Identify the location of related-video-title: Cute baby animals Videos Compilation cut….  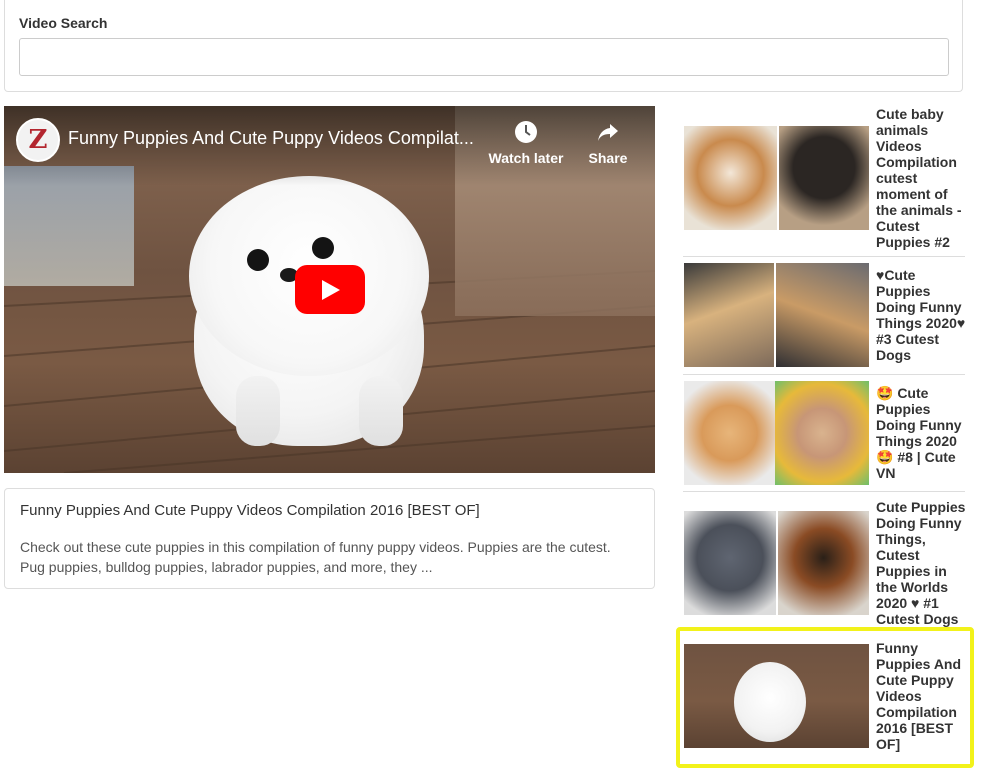
(922, 178).